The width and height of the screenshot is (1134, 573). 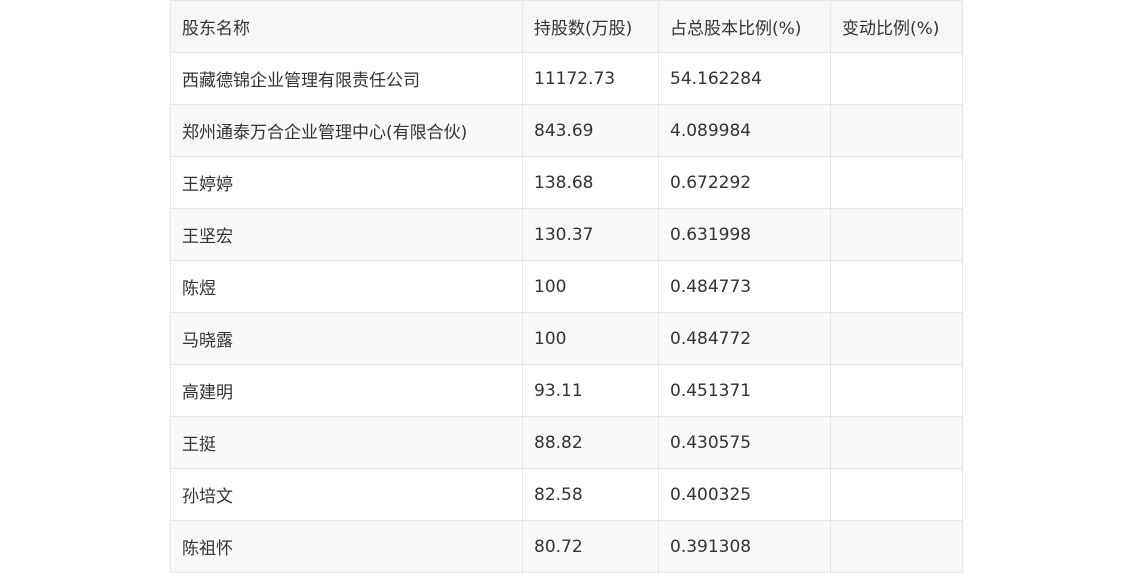 What do you see at coordinates (590, 390) in the screenshot?
I see `cell-shares-held: 93.11` at bounding box center [590, 390].